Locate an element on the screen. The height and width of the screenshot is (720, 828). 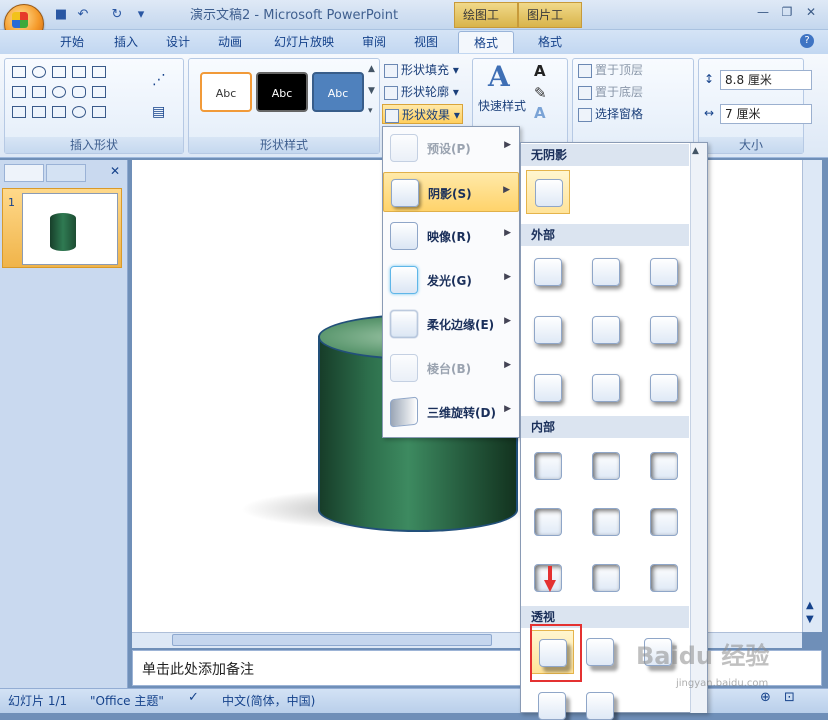
connector-shape-icon is located at coordinates (19, 92).